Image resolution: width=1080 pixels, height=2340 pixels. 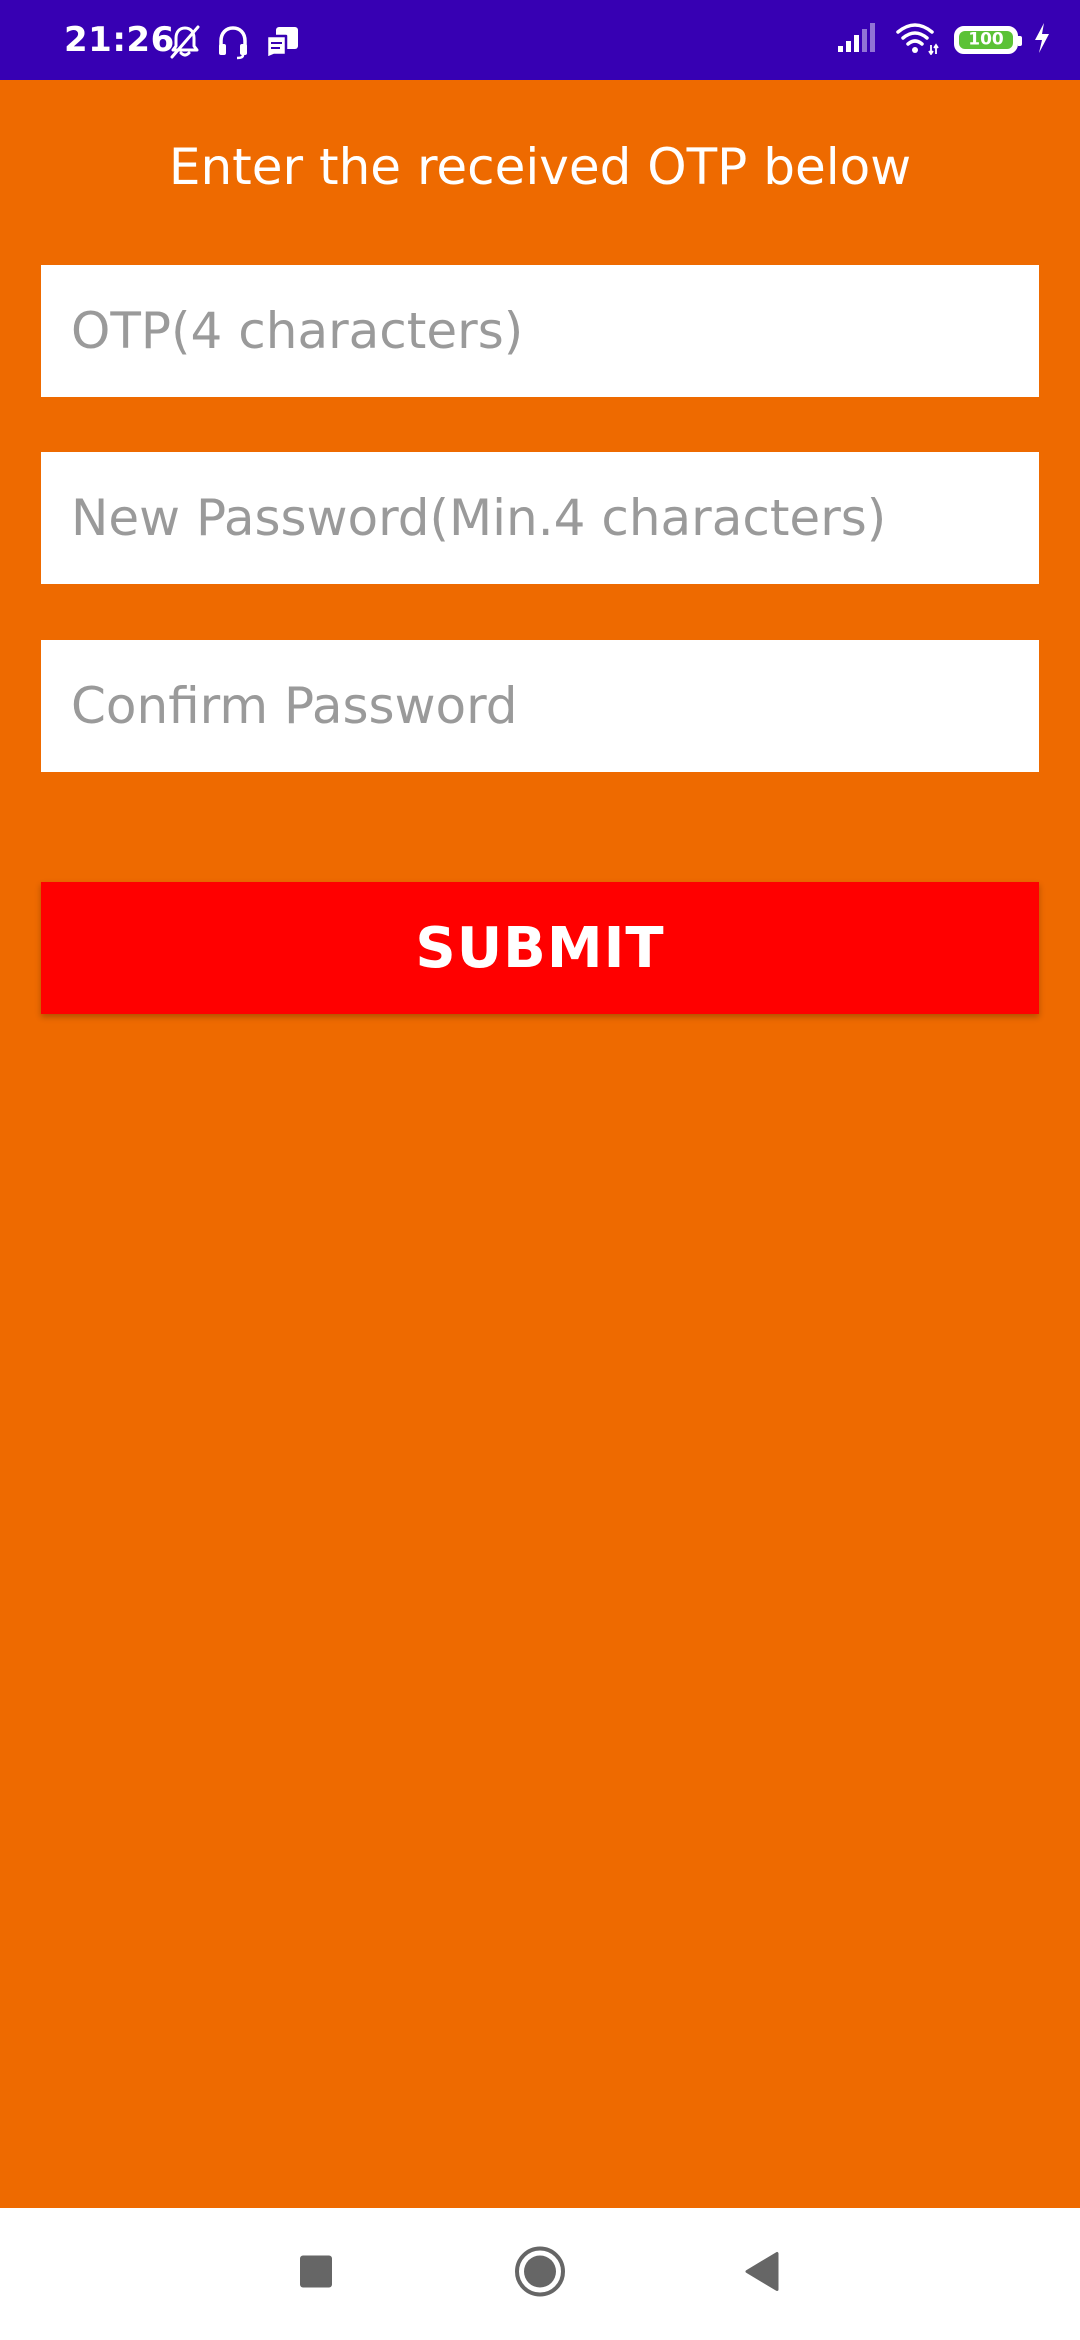 What do you see at coordinates (540, 167) in the screenshot?
I see `page-title: Enter the received OTP below` at bounding box center [540, 167].